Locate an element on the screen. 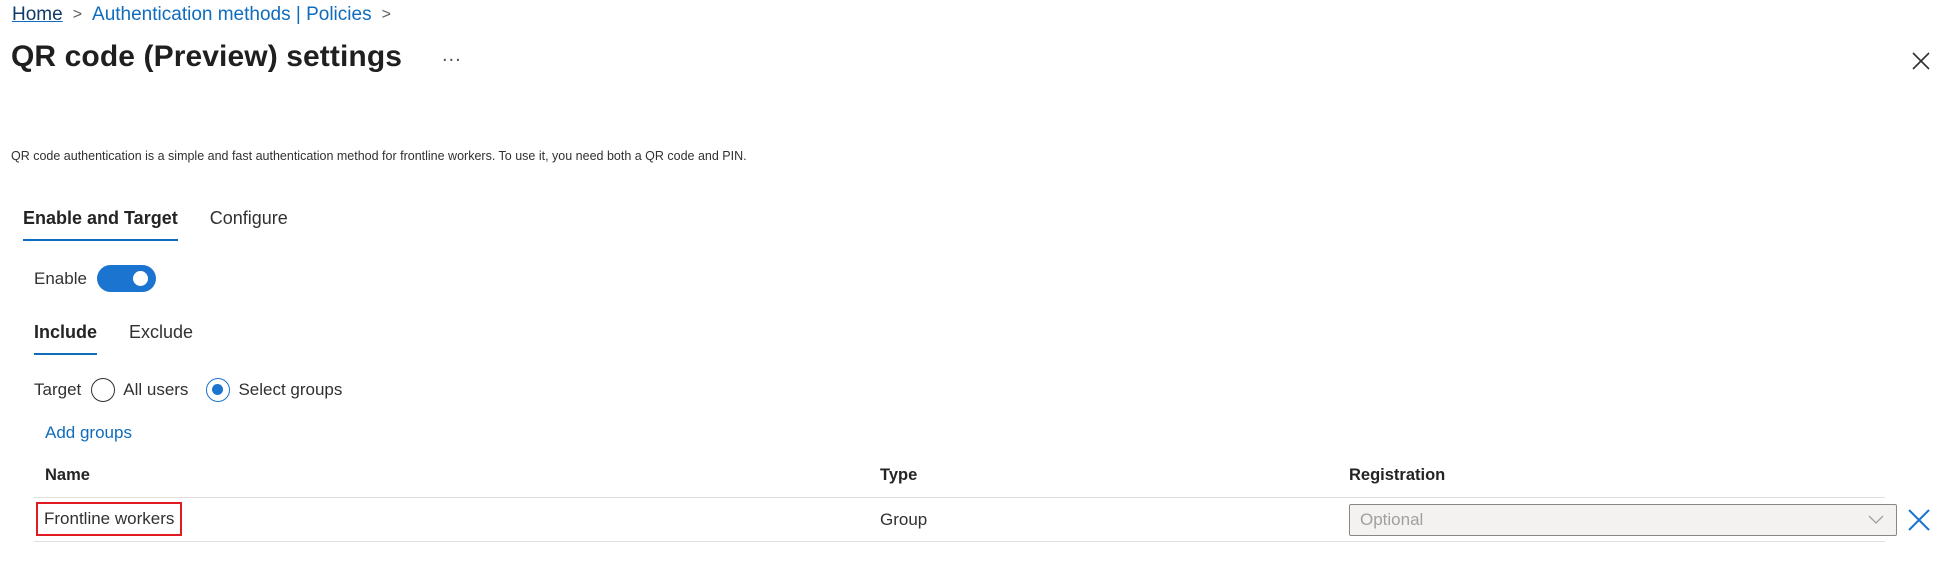 This screenshot has height=574, width=1944. column-header-registration: Registration is located at coordinates (1397, 475).